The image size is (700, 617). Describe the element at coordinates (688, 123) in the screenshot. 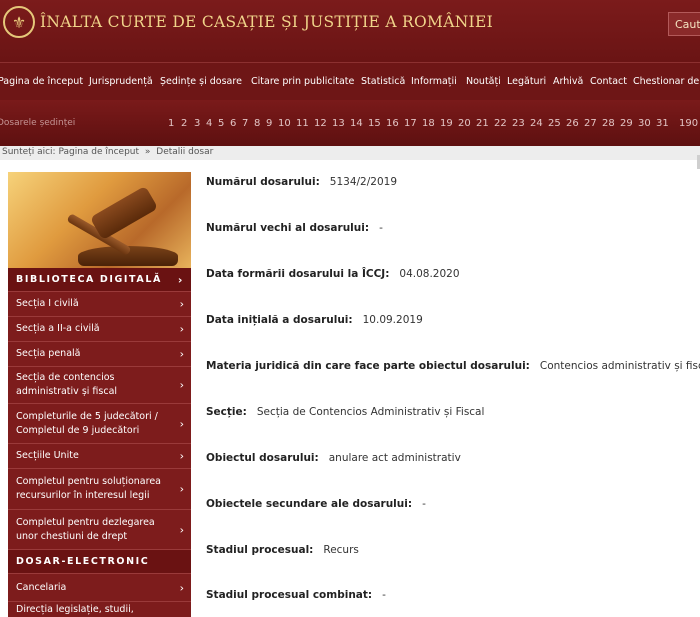

I see `page-link: 190` at that location.